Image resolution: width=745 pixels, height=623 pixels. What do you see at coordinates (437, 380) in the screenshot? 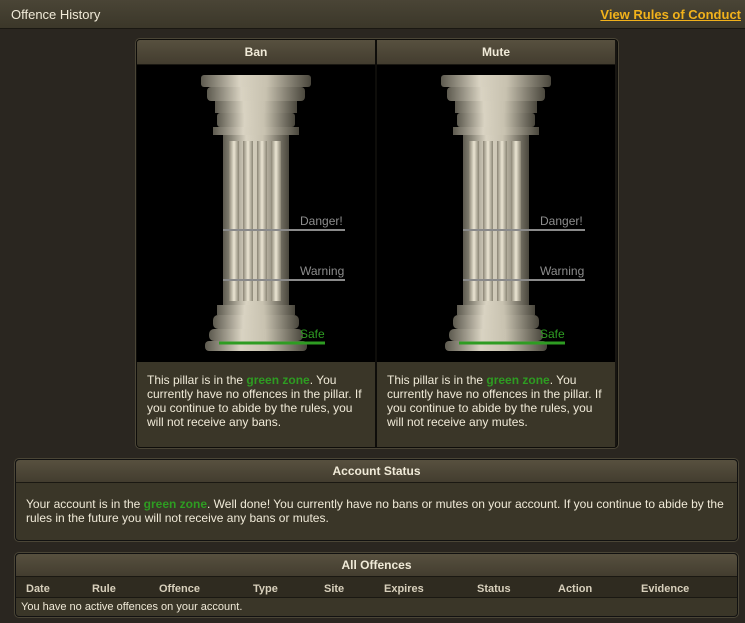
I see `mute-text-before: This pillar is in the` at bounding box center [437, 380].